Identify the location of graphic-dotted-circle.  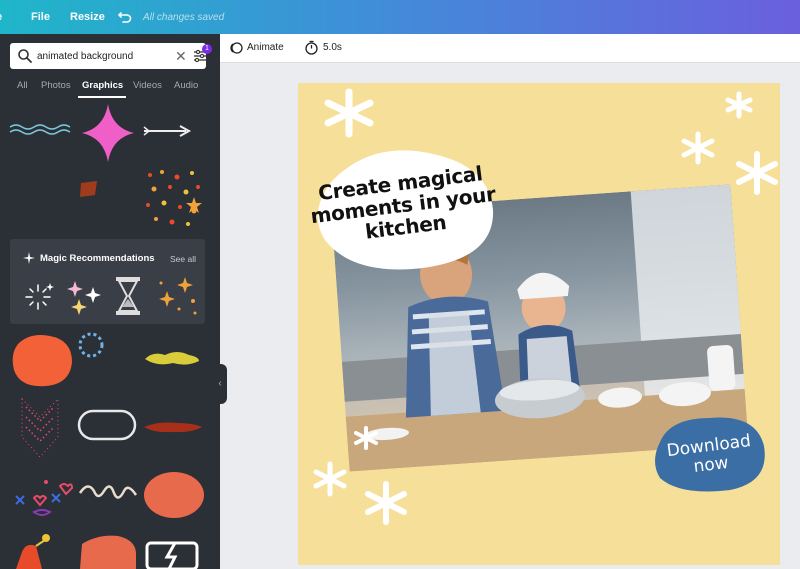
(91, 345).